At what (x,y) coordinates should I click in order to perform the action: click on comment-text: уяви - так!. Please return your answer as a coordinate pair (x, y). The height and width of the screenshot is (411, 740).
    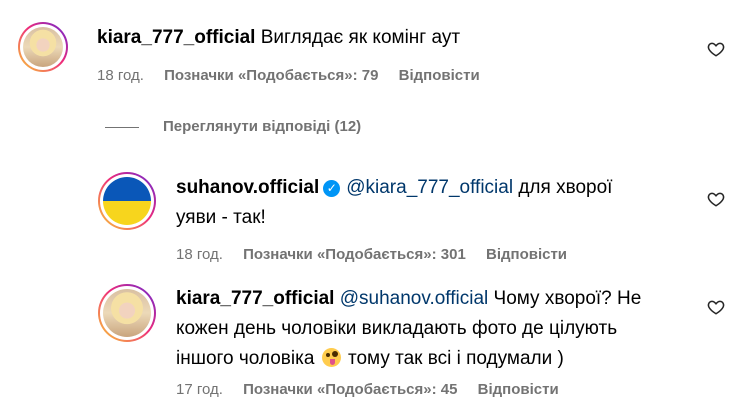
    Looking at the image, I should click on (221, 217).